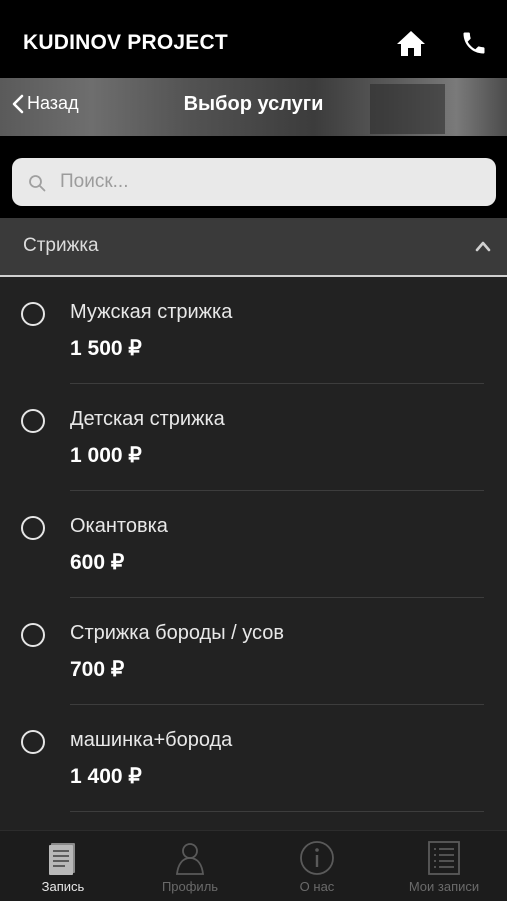 Image resolution: width=507 pixels, height=901 pixels. I want to click on list-icon, so click(444, 858).